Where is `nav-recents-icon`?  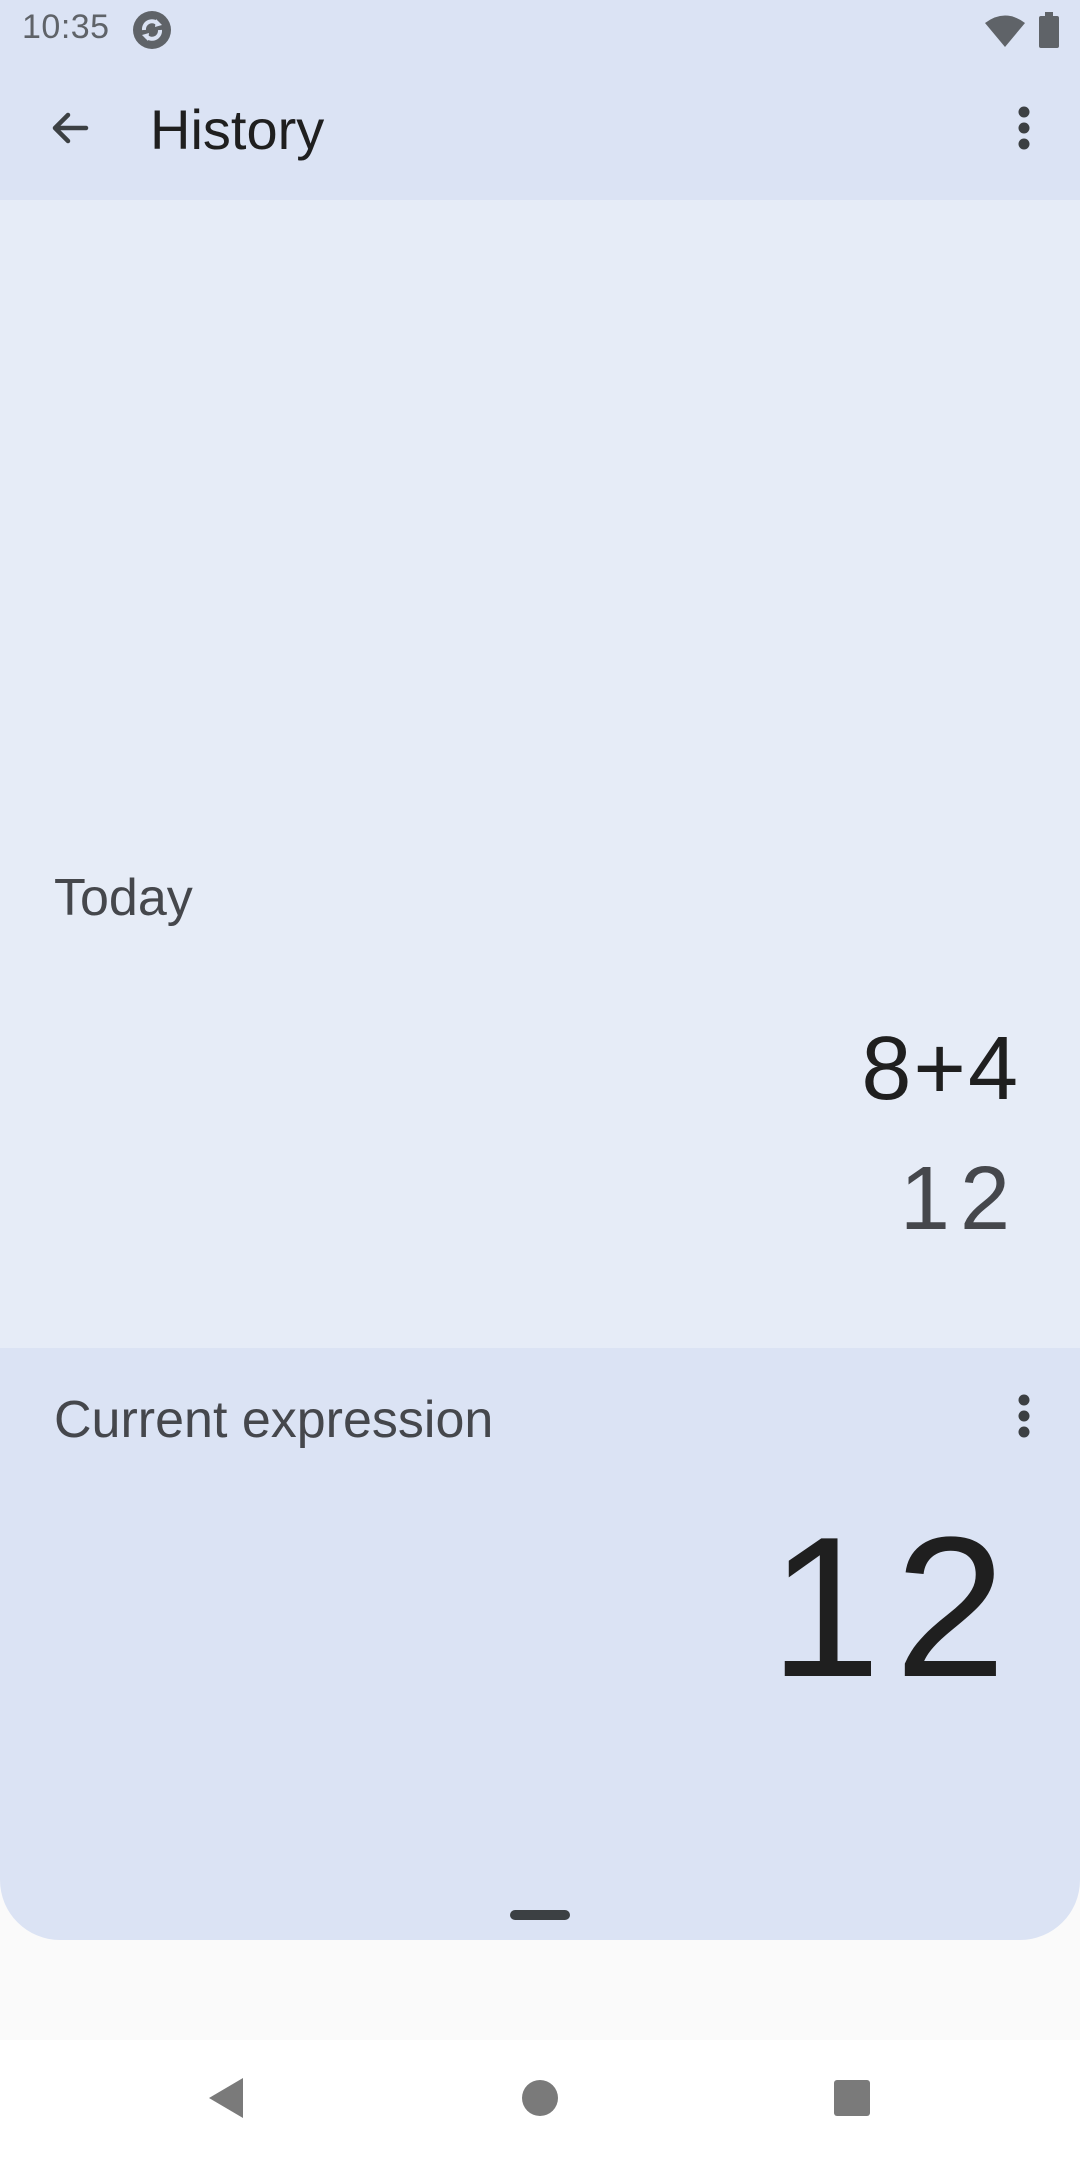
nav-recents-icon is located at coordinates (852, 2100).